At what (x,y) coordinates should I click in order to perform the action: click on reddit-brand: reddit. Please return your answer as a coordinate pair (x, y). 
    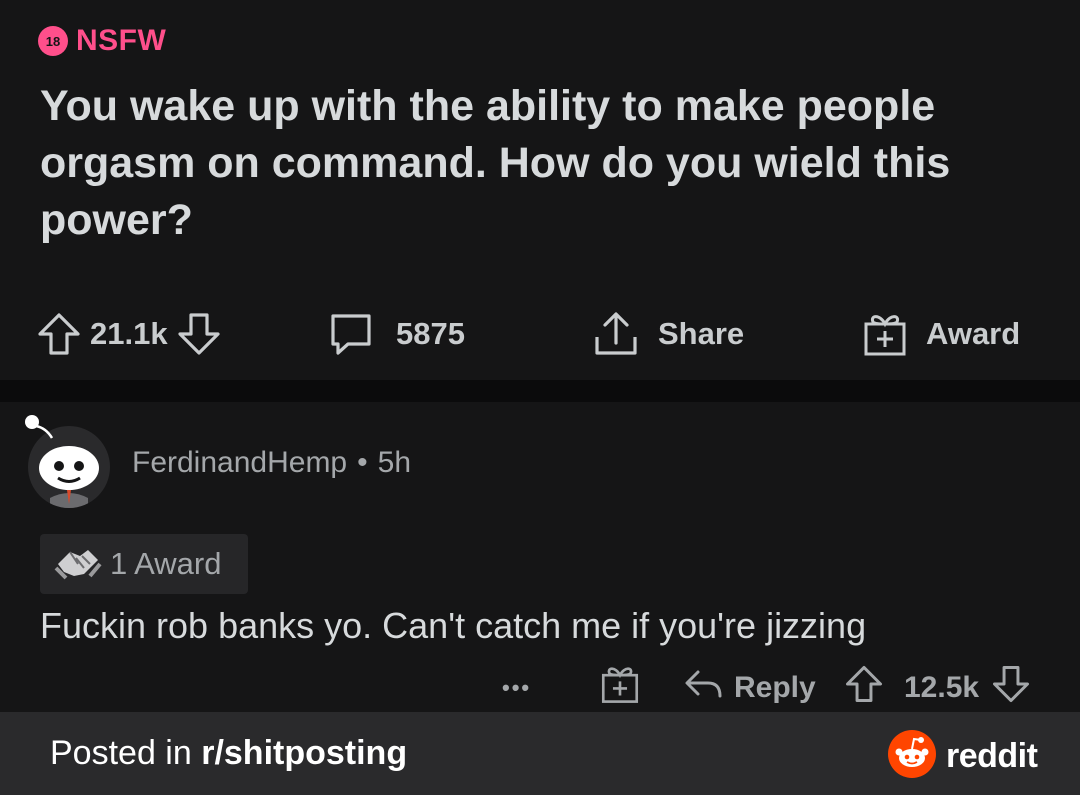
    Looking at the image, I should click on (963, 756).